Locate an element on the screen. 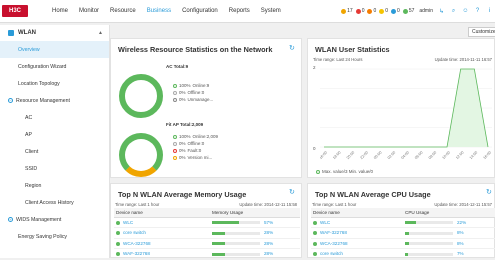 The image size is (495, 260). usage-value: 8% is located at coordinates (460, 243).